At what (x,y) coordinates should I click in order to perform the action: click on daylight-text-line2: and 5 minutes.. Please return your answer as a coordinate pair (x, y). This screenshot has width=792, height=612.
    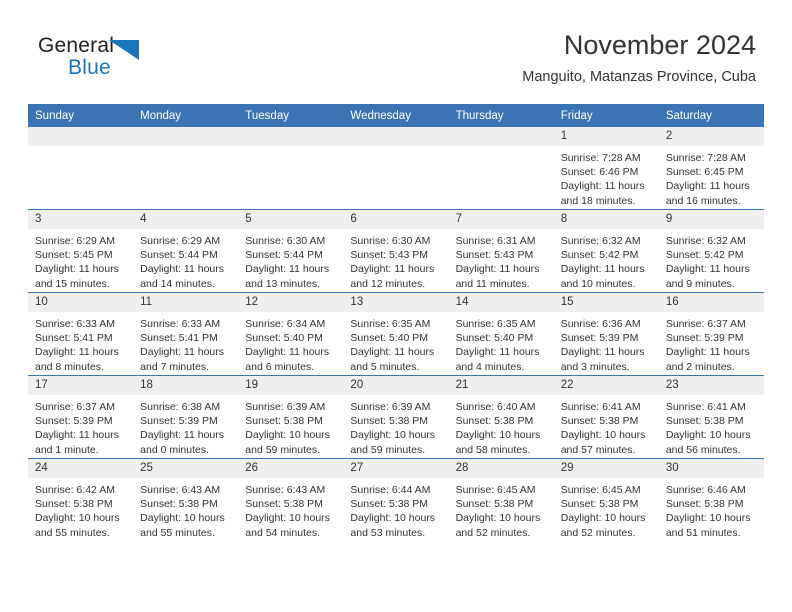
    Looking at the image, I should click on (385, 366).